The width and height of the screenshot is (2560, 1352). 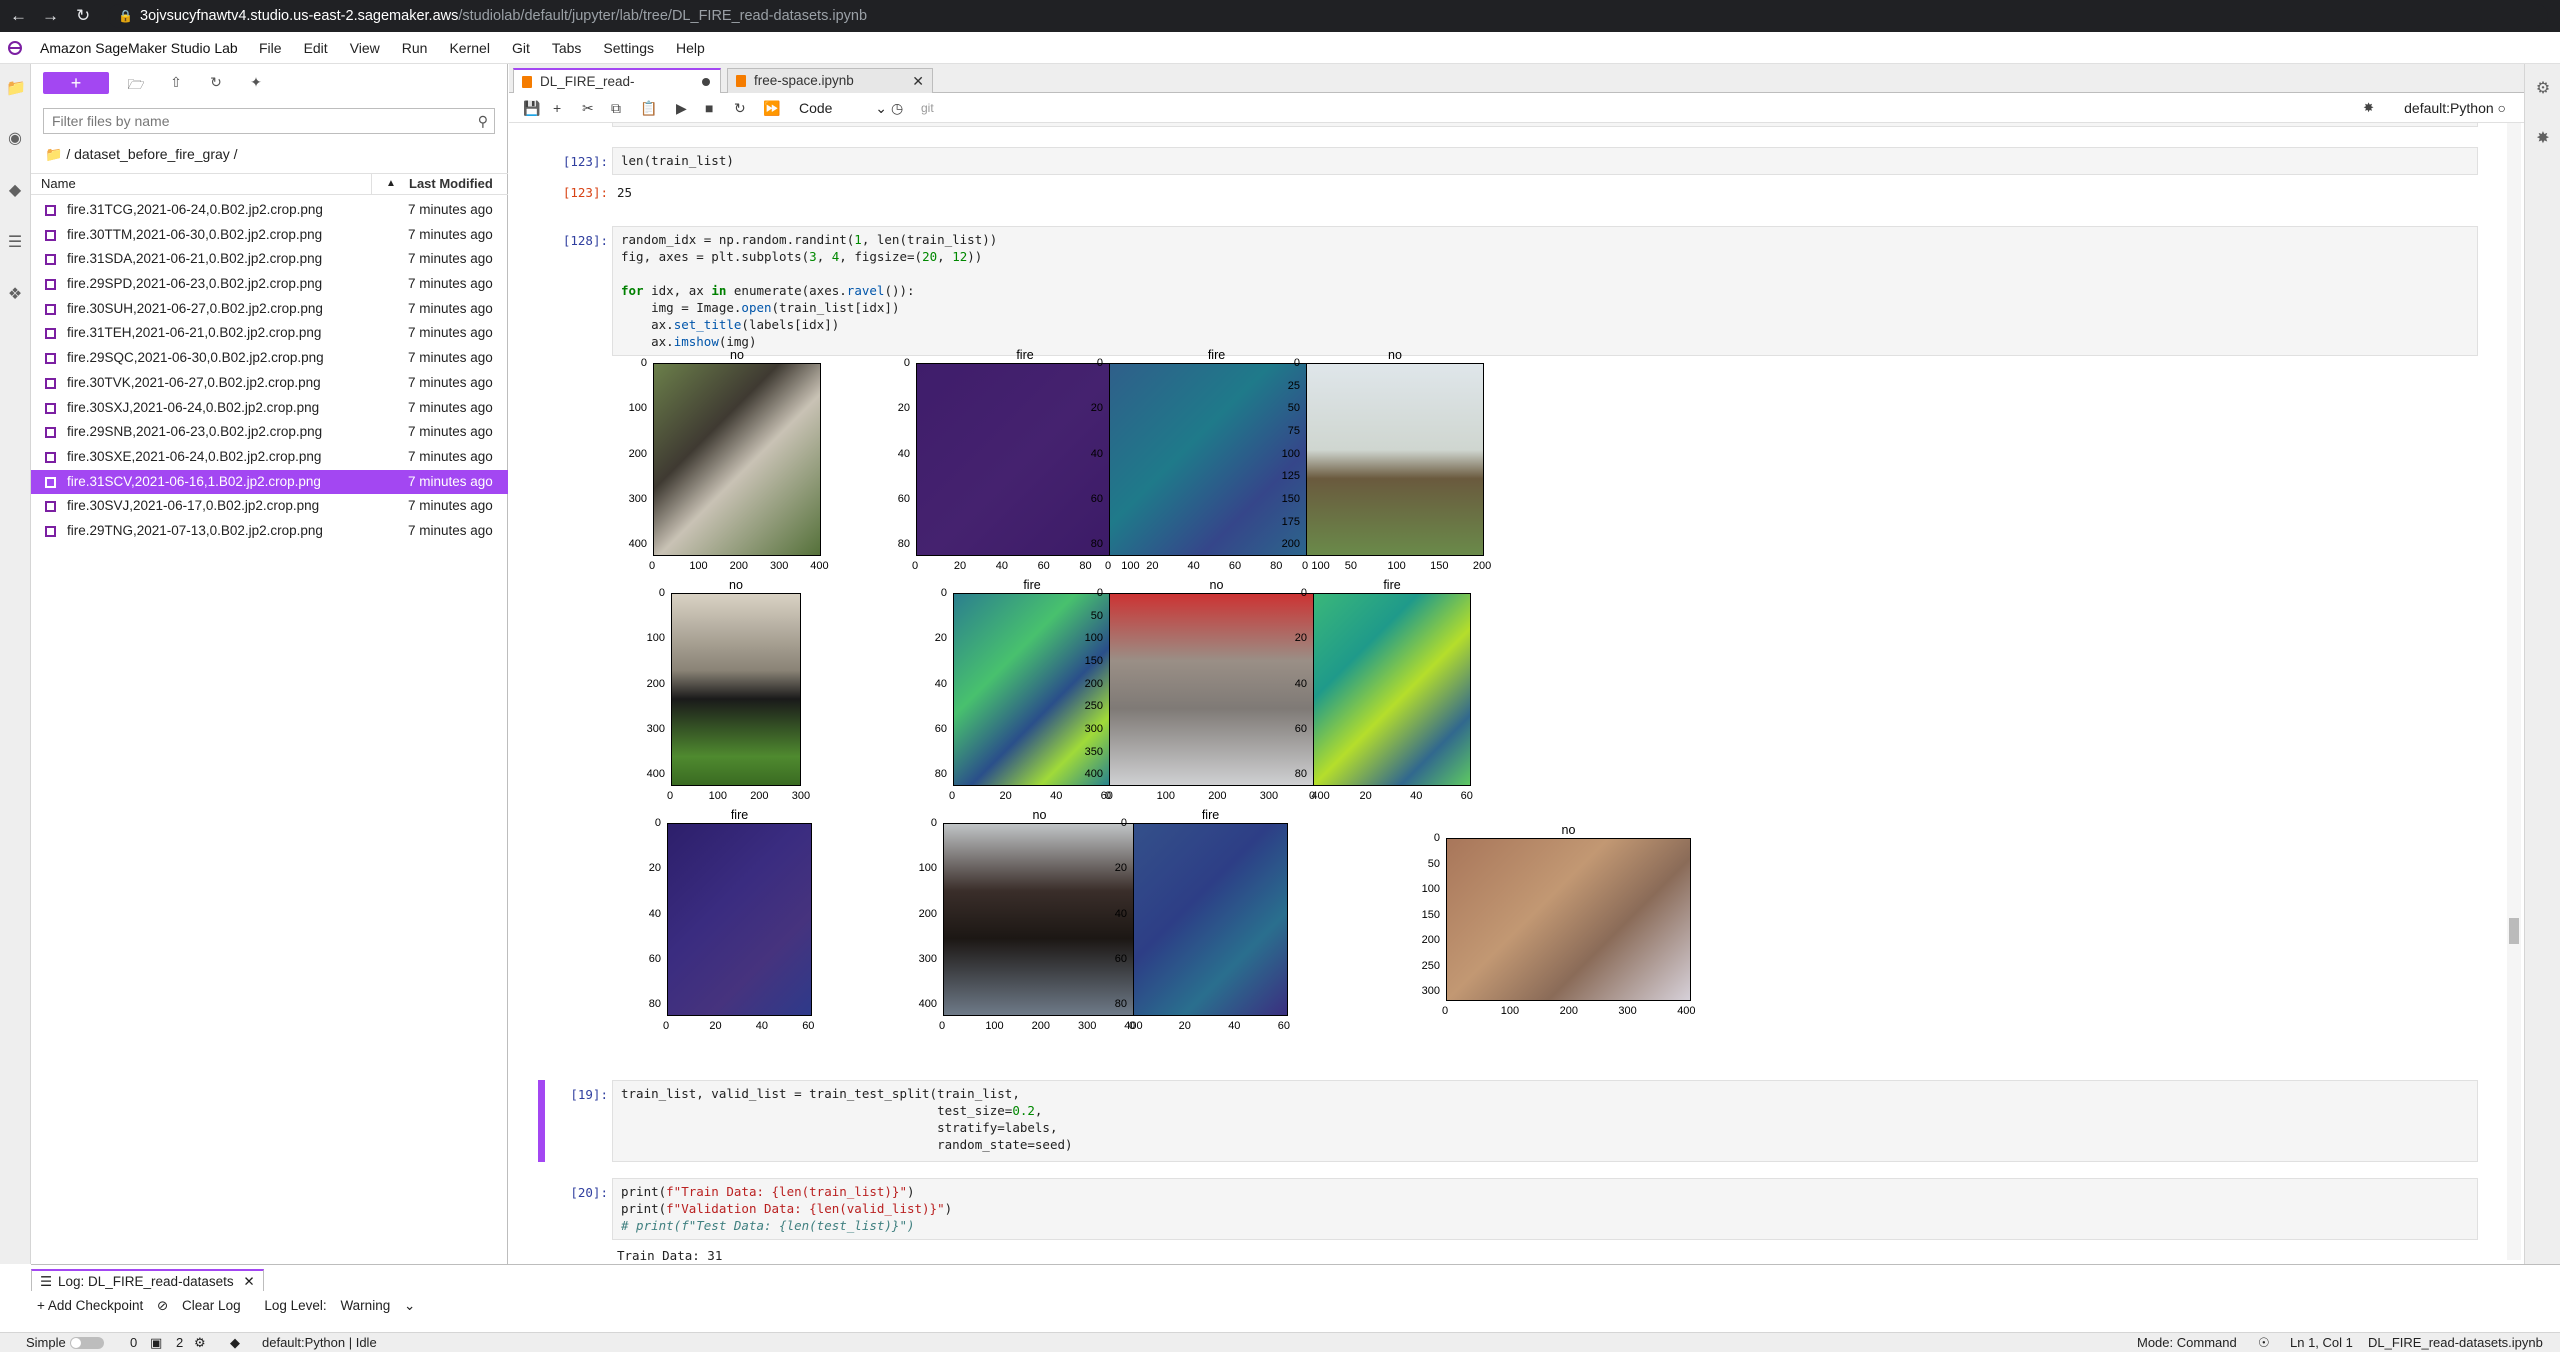 What do you see at coordinates (371, 184) in the screenshot?
I see `column-divider` at bounding box center [371, 184].